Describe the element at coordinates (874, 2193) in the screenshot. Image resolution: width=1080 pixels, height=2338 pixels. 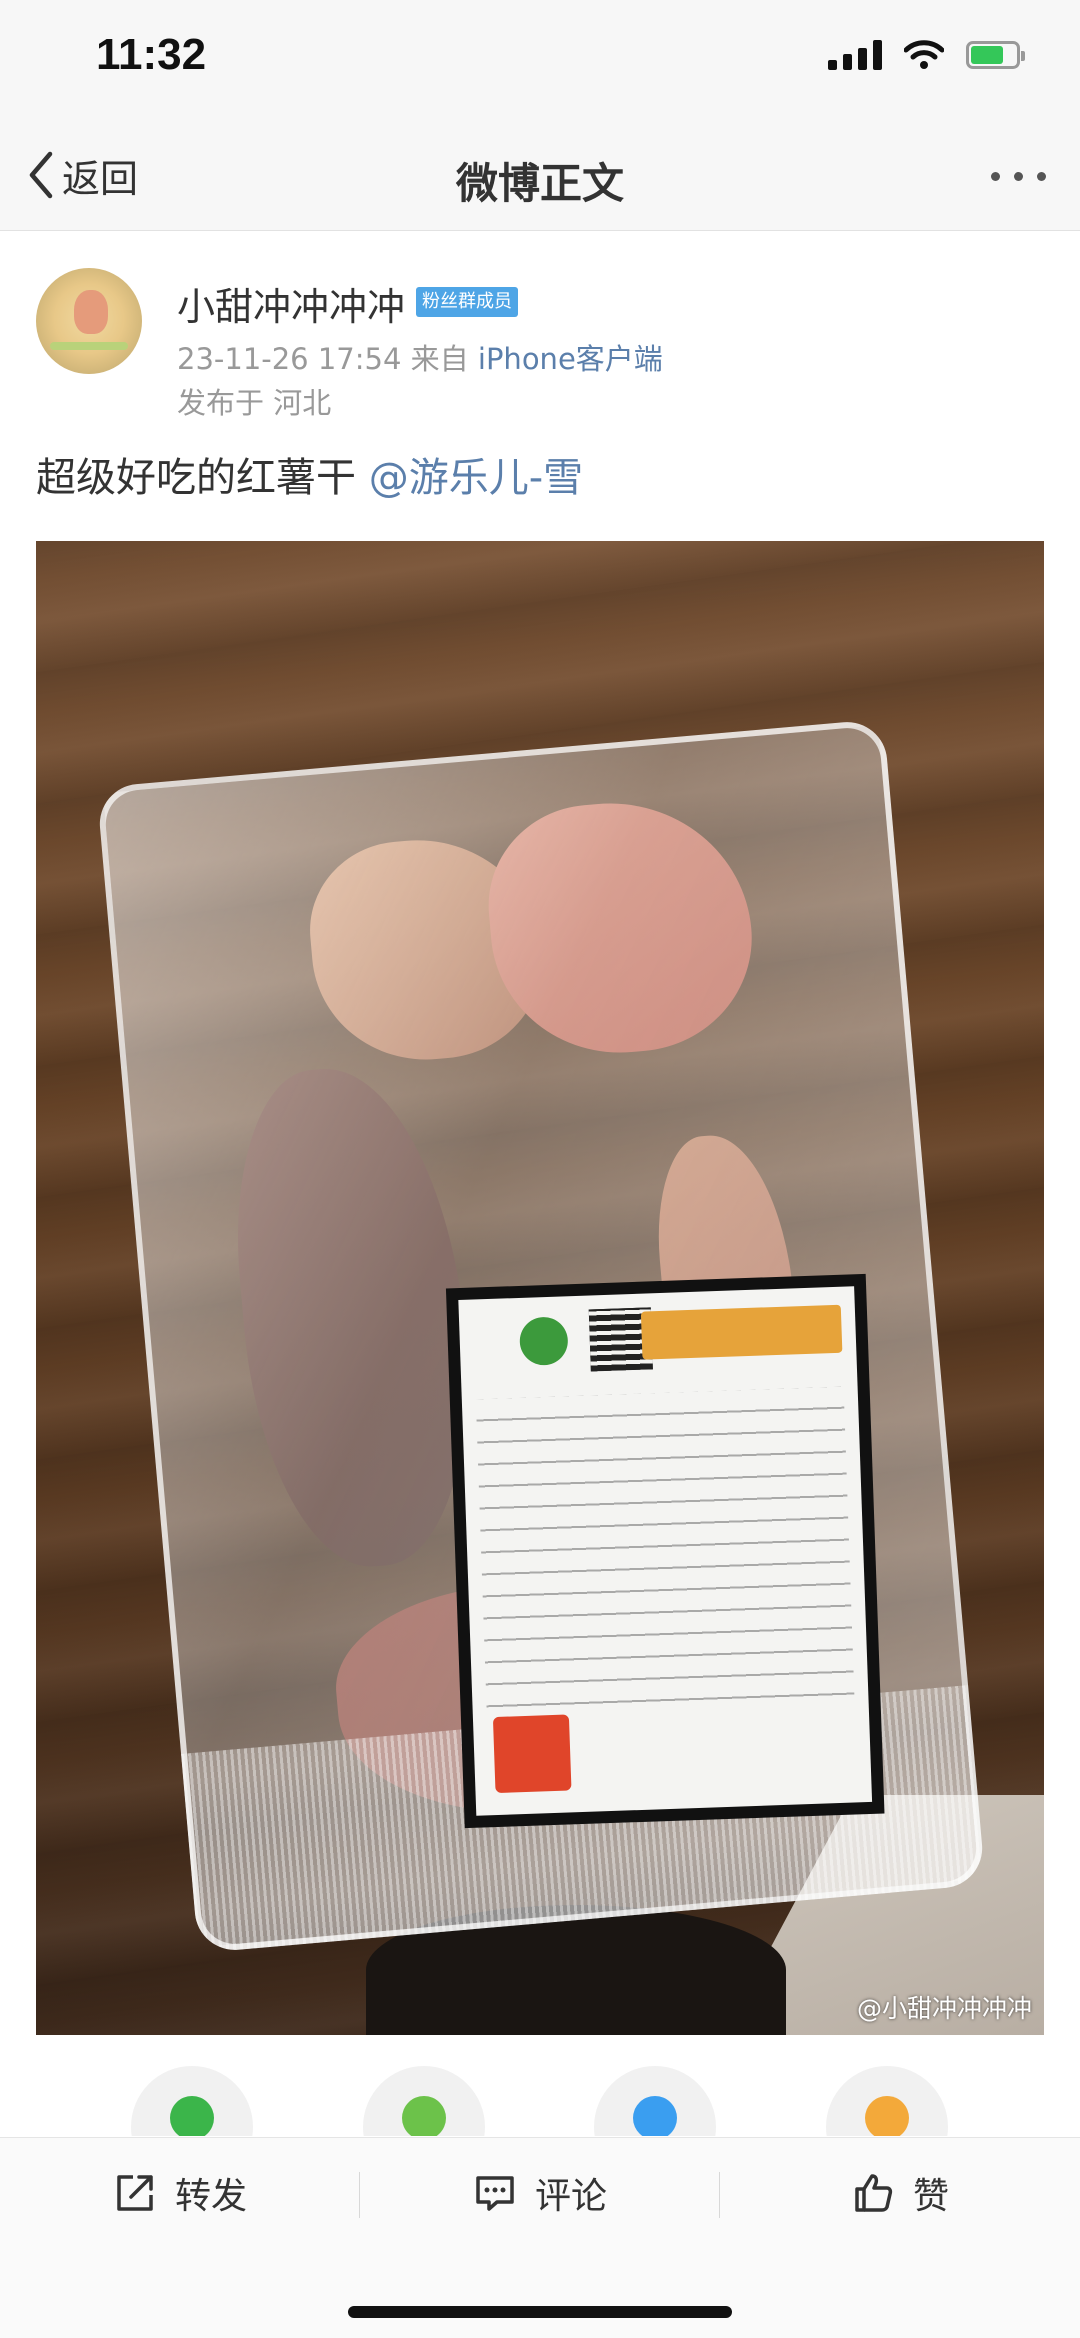
I see `thumbs-up-icon` at that location.